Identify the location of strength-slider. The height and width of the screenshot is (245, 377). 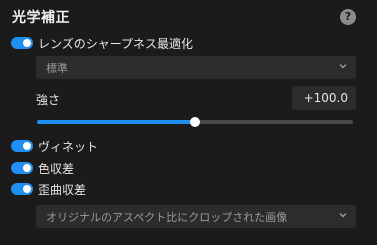
(195, 122).